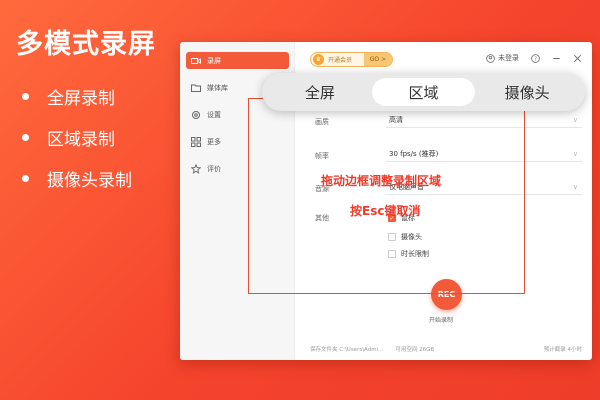  Describe the element at coordinates (81, 99) in the screenshot. I see `feature-label: 全屏录制` at that location.